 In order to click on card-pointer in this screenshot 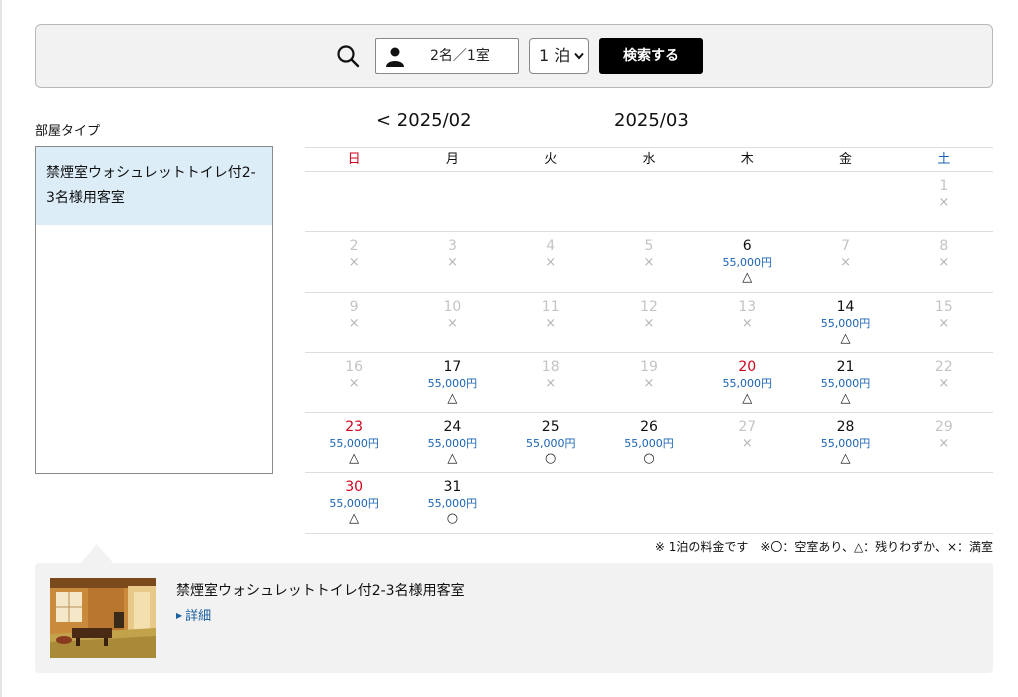, I will do `click(97, 554)`.